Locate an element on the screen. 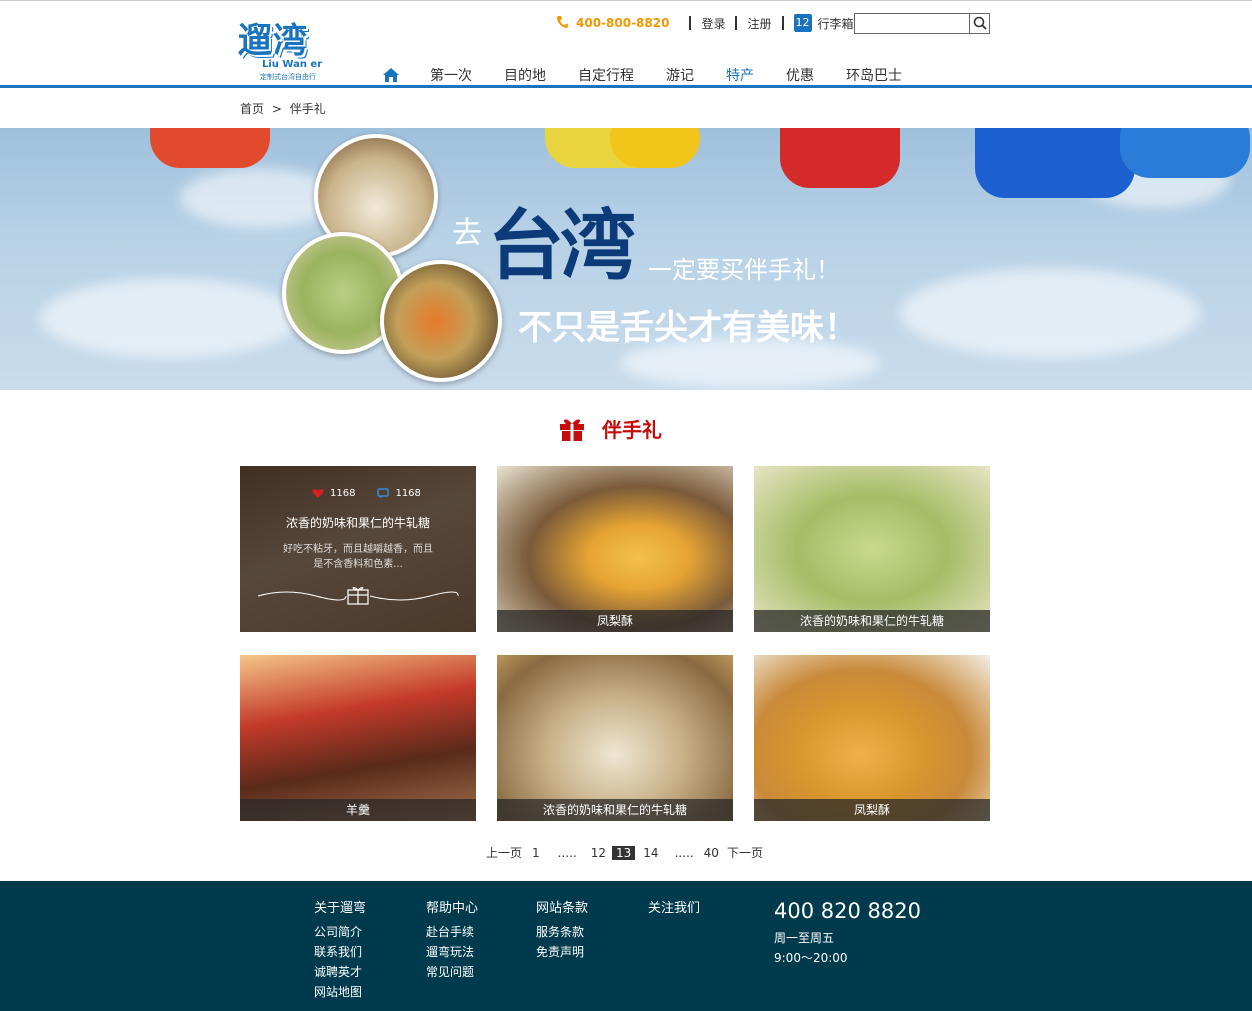  nav-item-travelogue: 游记 is located at coordinates (680, 75).